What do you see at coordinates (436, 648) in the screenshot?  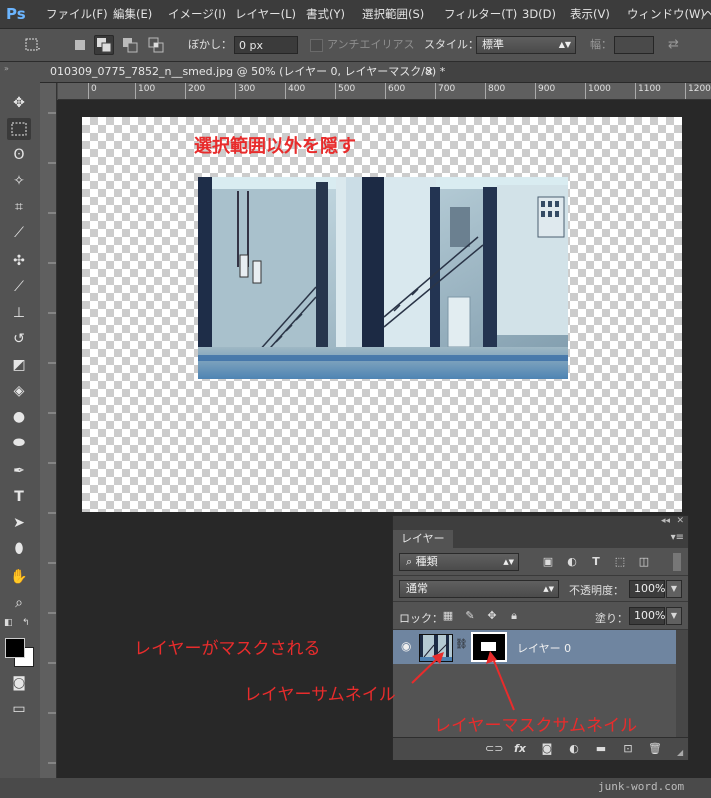 I see `layer-thumbnail` at bounding box center [436, 648].